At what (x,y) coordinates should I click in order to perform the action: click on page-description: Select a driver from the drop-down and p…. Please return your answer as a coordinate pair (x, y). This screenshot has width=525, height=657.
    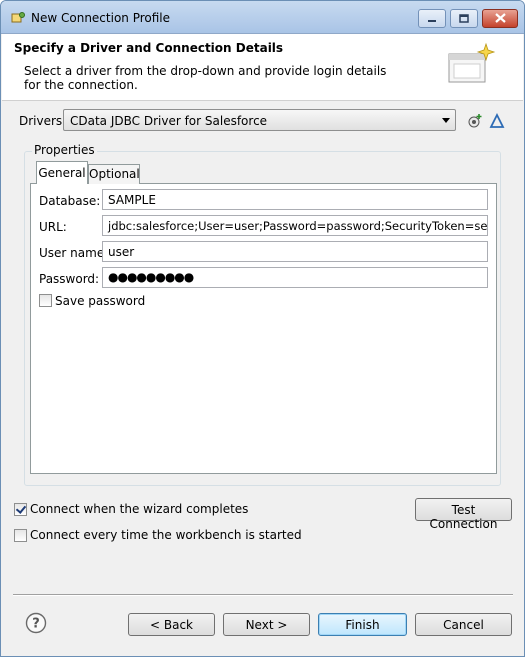
    Looking at the image, I should click on (205, 78).